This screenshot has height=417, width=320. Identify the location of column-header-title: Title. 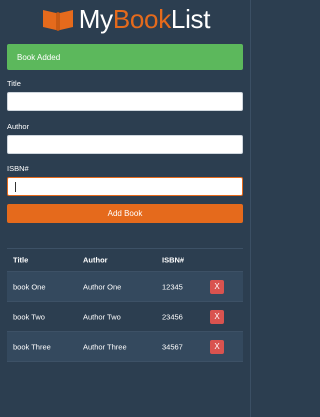
(21, 260).